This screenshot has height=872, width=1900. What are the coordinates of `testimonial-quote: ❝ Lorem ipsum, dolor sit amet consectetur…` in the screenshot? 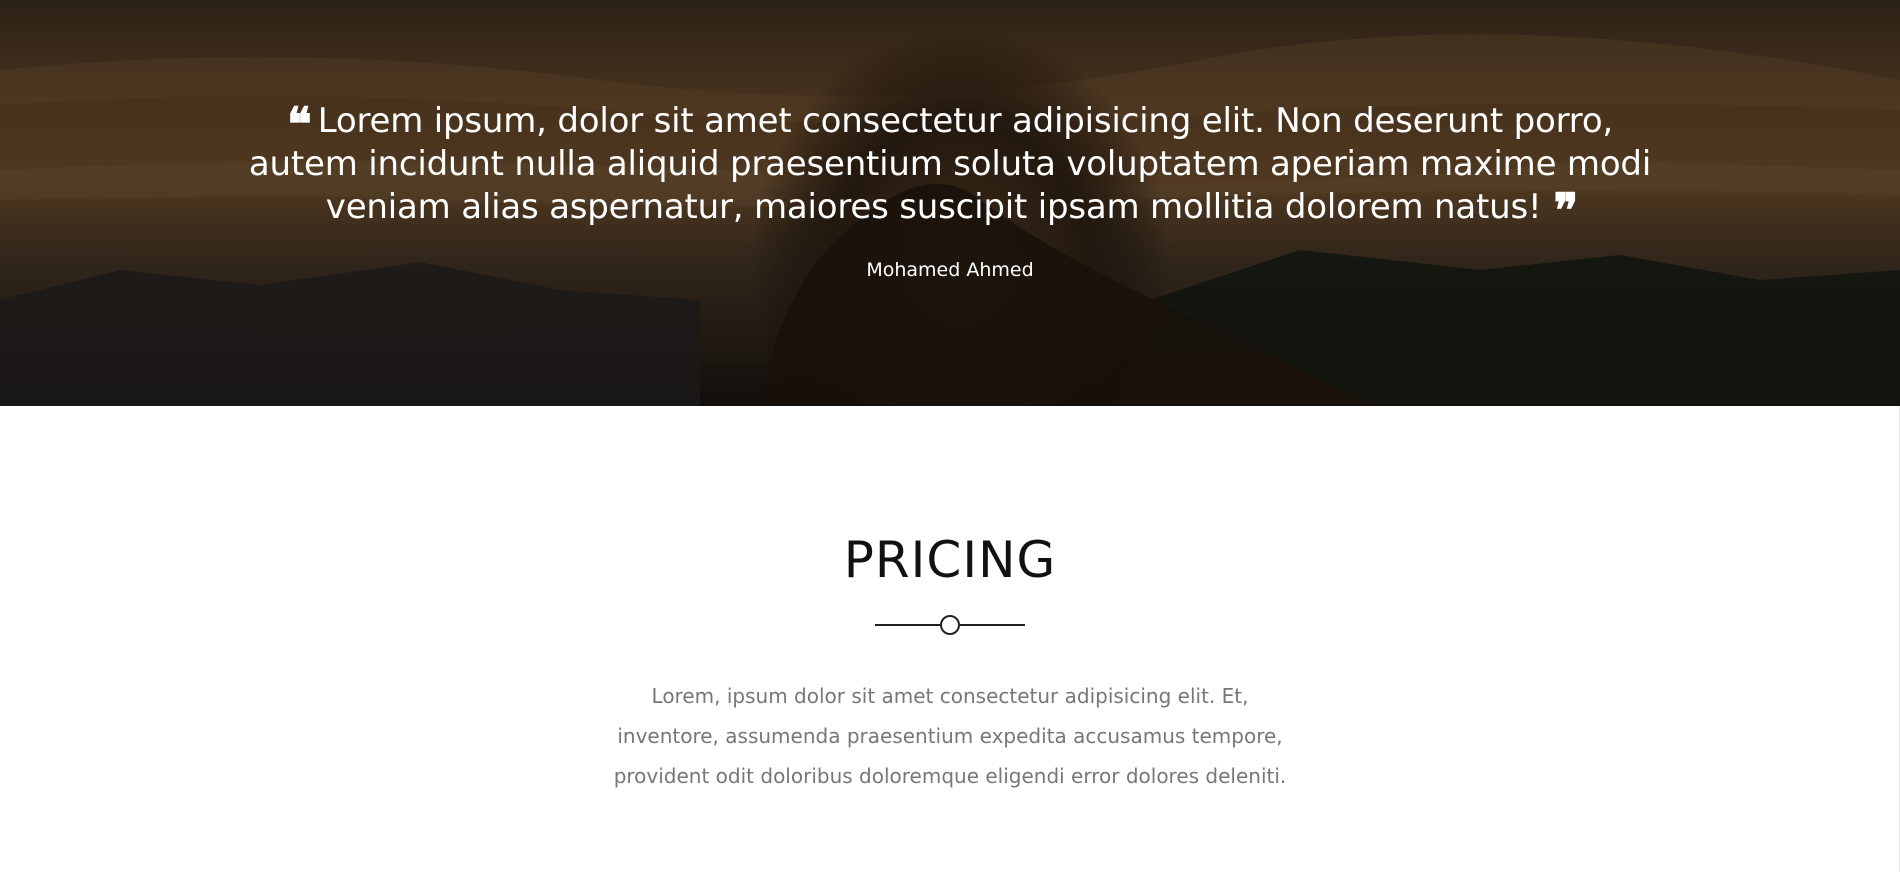 It's located at (950, 167).